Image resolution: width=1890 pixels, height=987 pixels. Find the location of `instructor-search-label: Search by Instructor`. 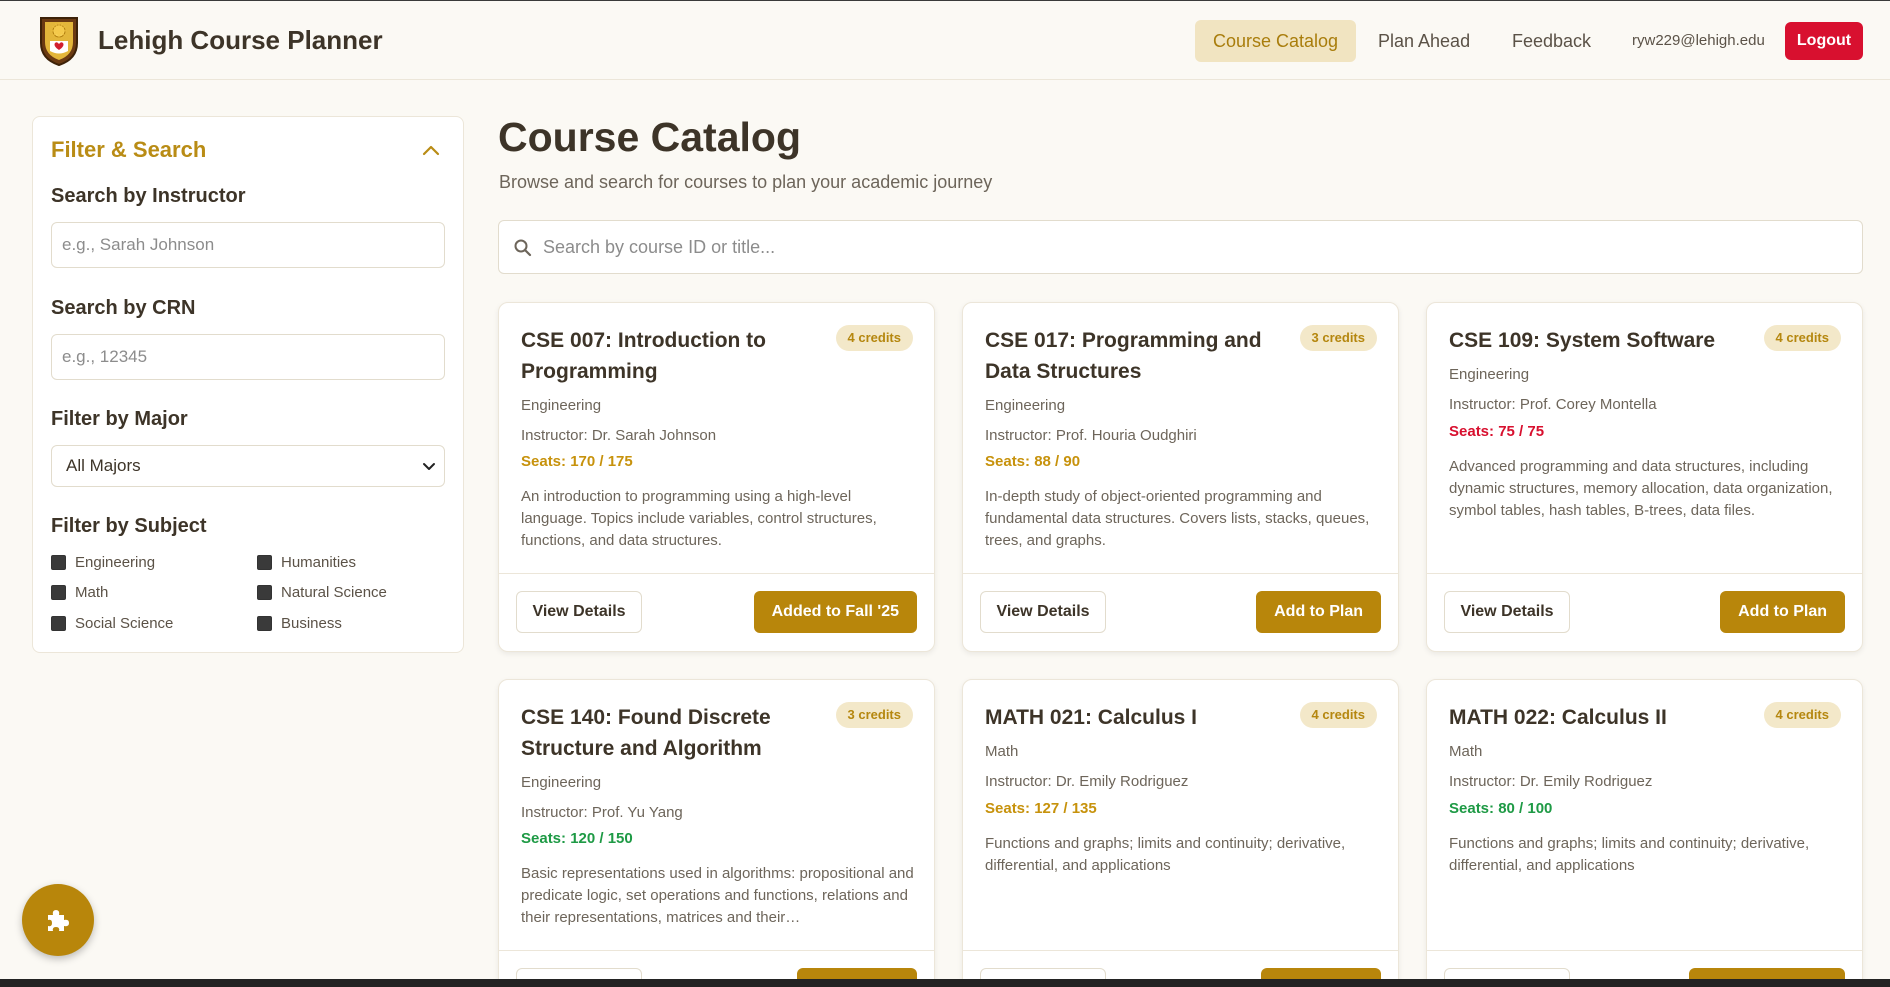

instructor-search-label: Search by Instructor is located at coordinates (148, 196).